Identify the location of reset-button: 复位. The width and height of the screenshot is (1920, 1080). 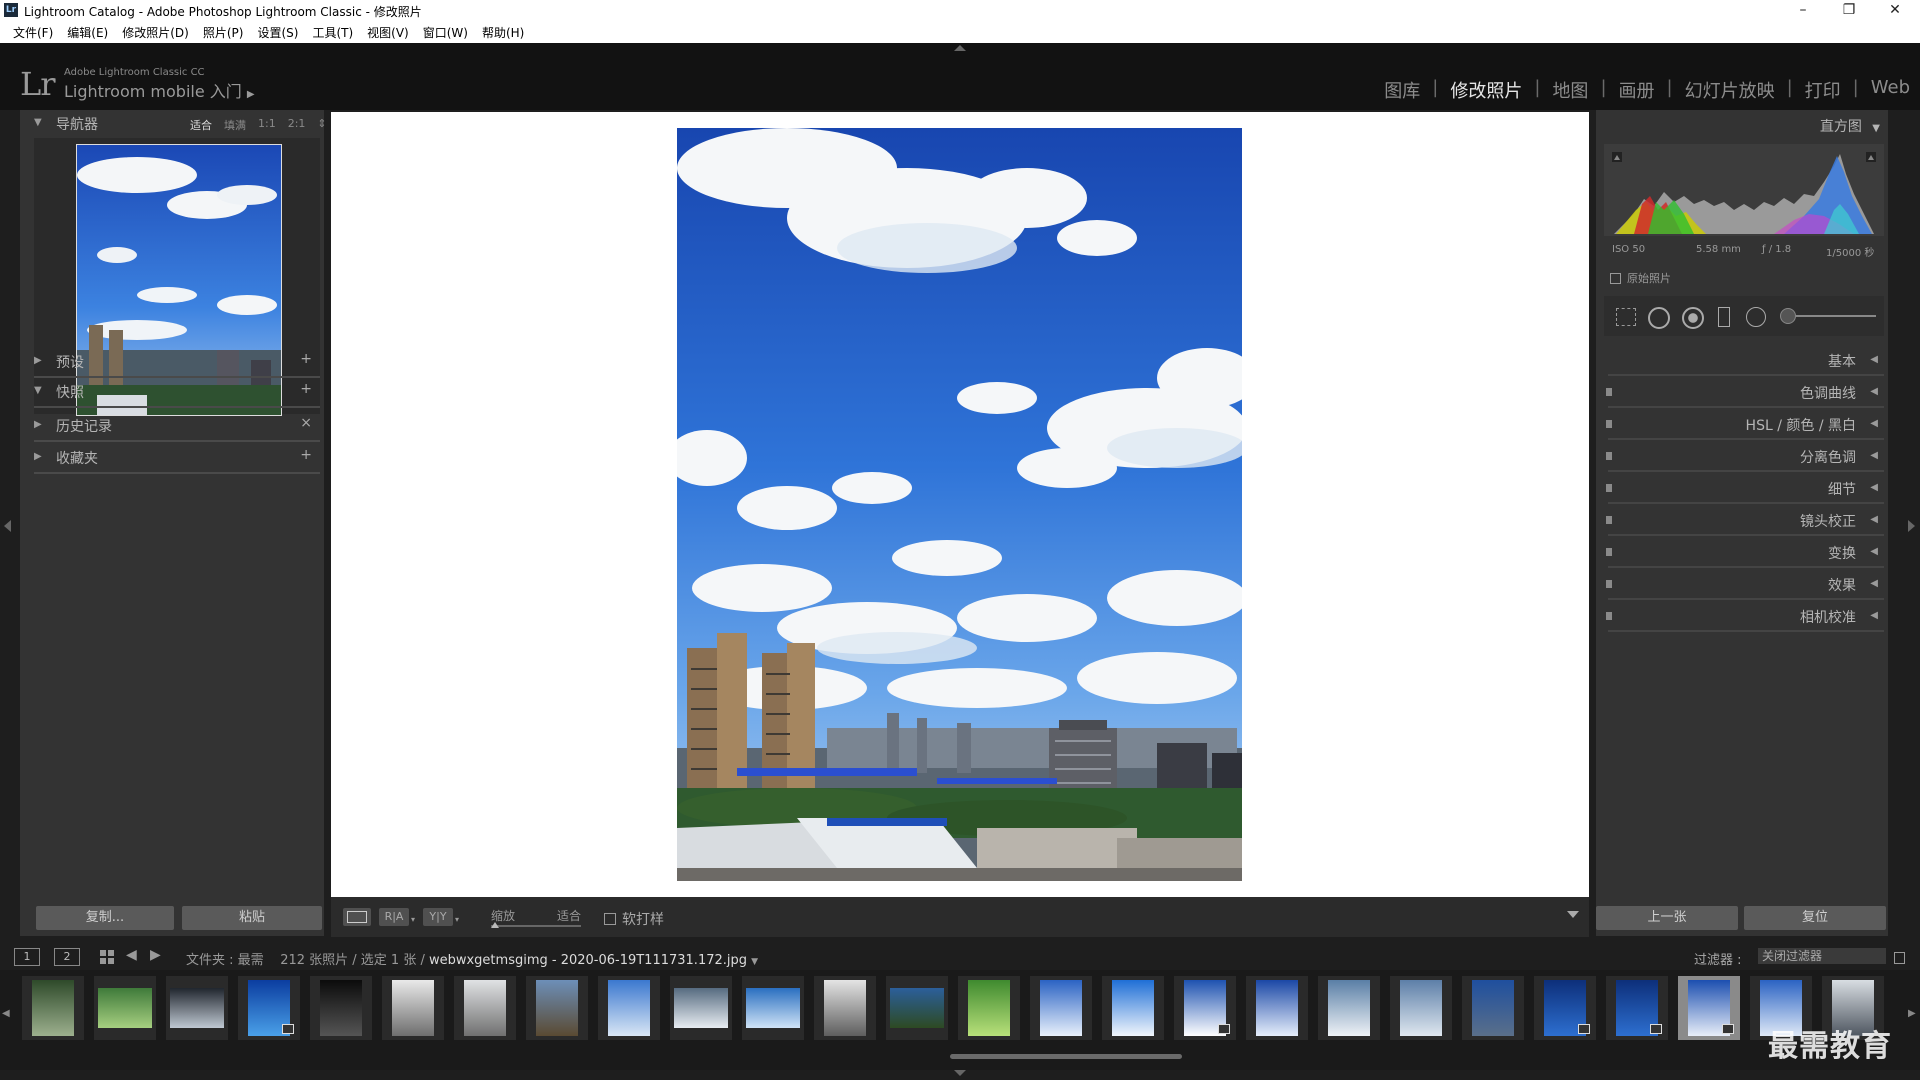
(1815, 918).